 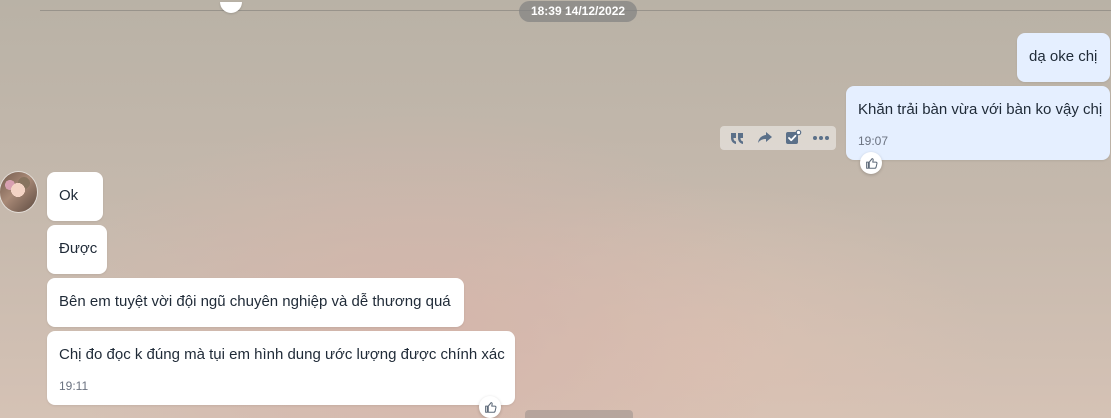 I want to click on message-text: dạ oke chị, so click(x=1063, y=56).